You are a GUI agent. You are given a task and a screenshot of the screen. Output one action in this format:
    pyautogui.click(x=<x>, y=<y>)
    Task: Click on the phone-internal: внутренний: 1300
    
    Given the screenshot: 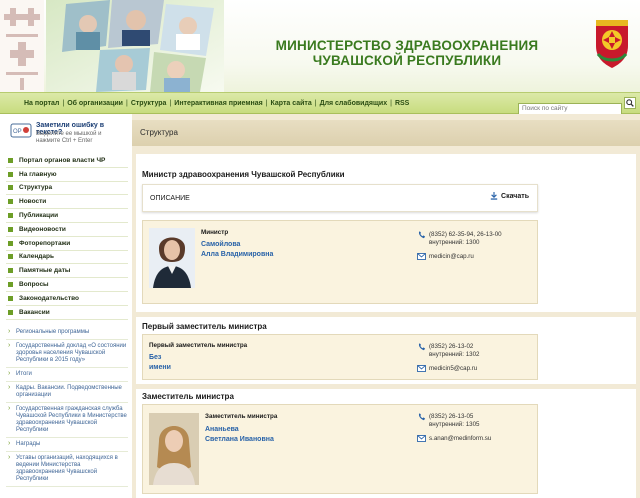 What is the action you would take?
    pyautogui.click(x=454, y=242)
    